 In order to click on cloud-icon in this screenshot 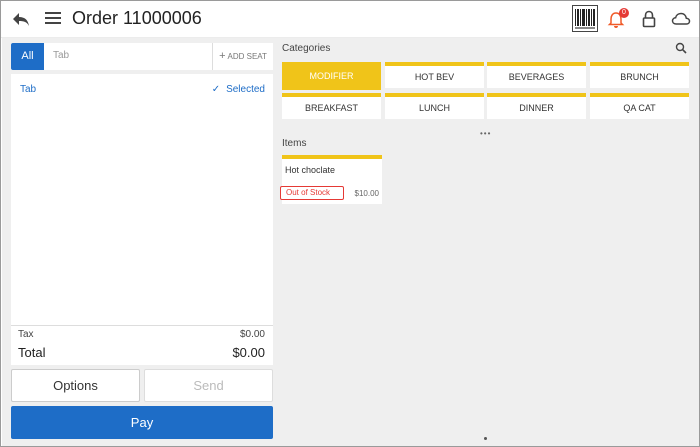, I will do `click(681, 19)`.